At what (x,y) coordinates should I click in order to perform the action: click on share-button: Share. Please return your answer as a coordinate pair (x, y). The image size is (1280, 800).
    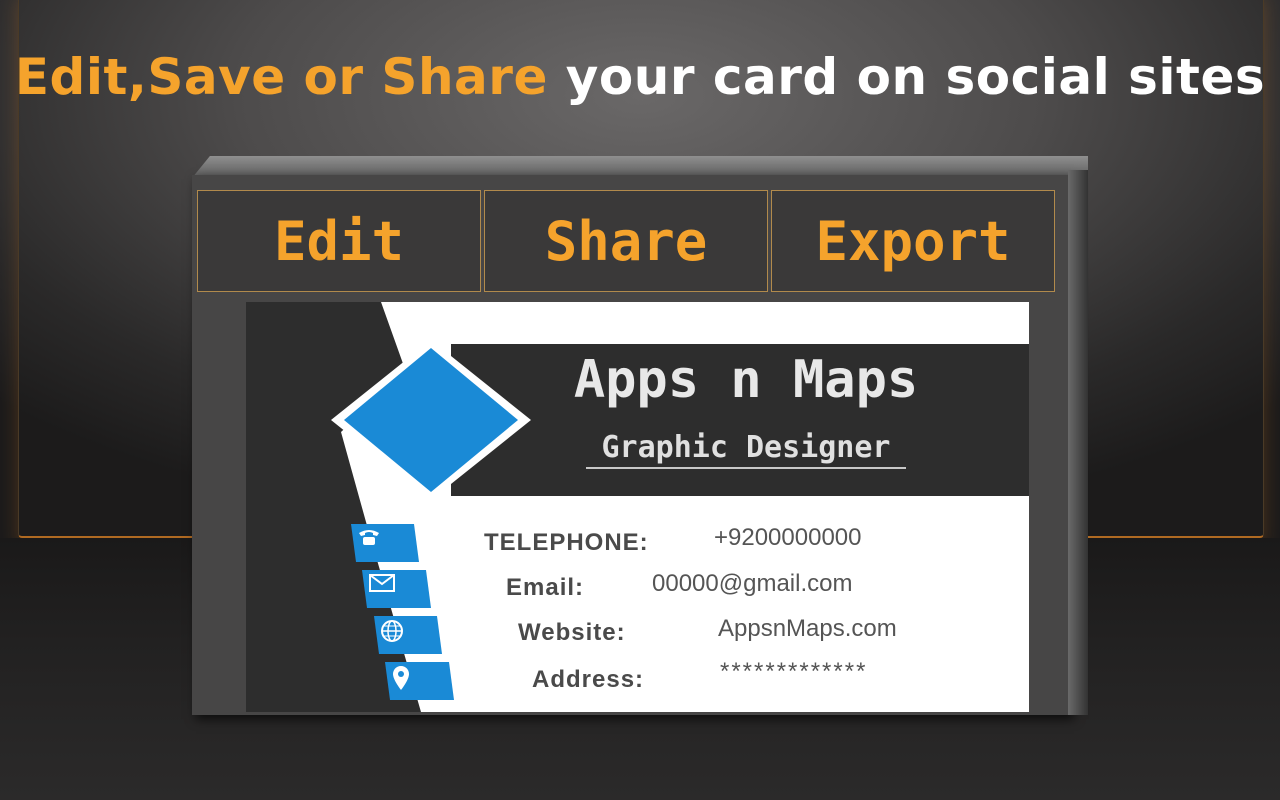
    Looking at the image, I should click on (626, 241).